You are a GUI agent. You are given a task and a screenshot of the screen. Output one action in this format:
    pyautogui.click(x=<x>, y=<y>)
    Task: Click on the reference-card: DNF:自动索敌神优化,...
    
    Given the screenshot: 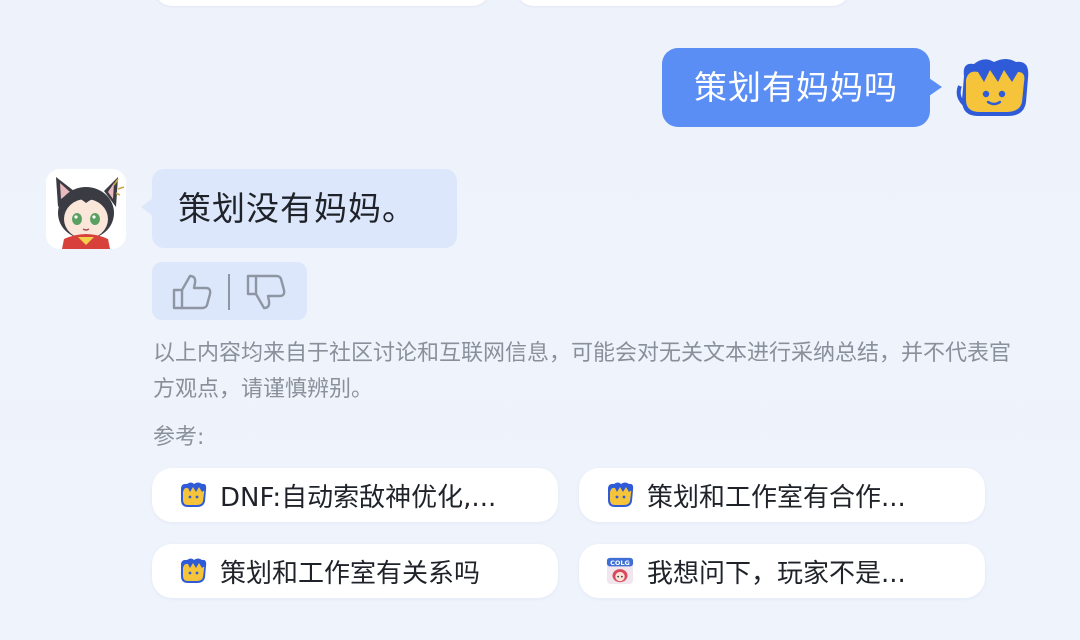 What is the action you would take?
    pyautogui.click(x=355, y=495)
    